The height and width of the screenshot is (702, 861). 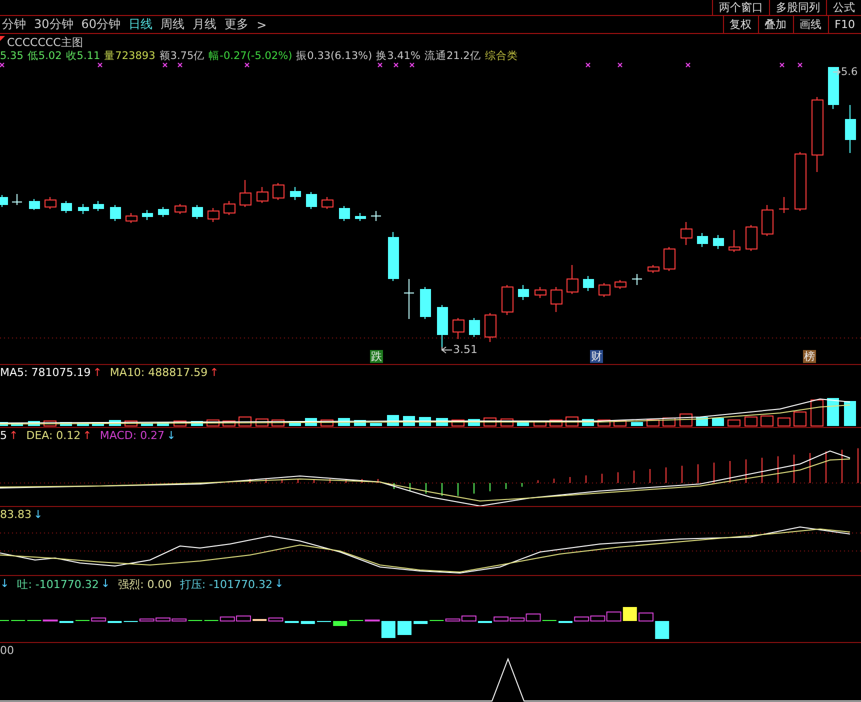 I want to click on event-marker: 财, so click(x=596, y=356).